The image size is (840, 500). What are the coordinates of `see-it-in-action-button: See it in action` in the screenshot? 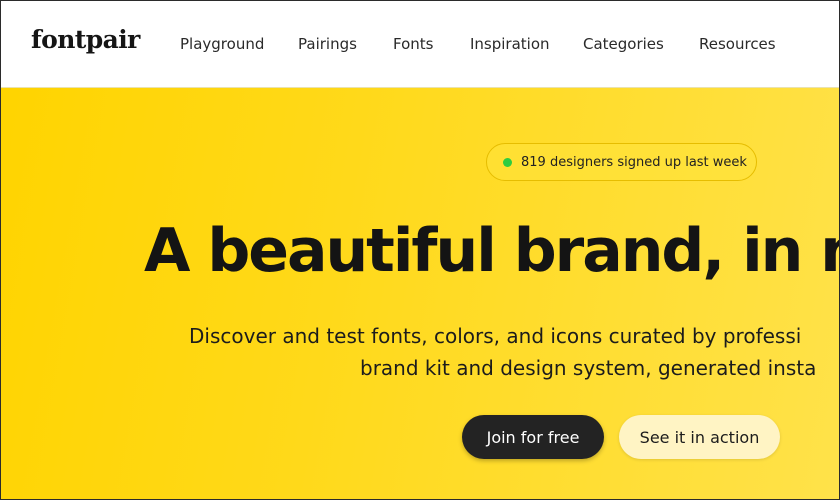 It's located at (699, 437).